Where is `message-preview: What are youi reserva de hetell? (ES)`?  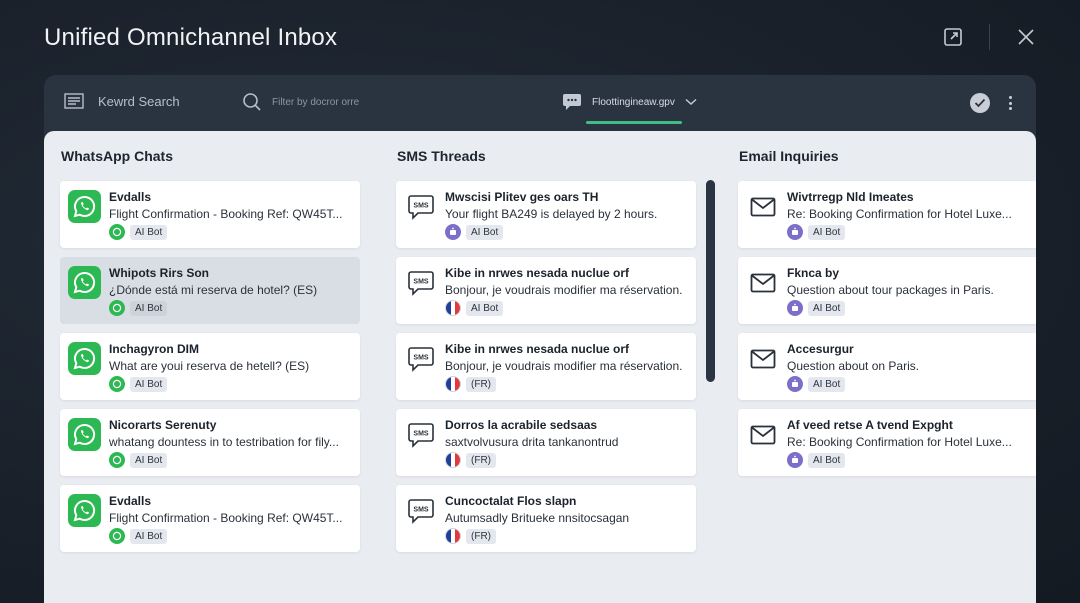 message-preview: What are youi reserva de hetell? (ES) is located at coordinates (209, 366).